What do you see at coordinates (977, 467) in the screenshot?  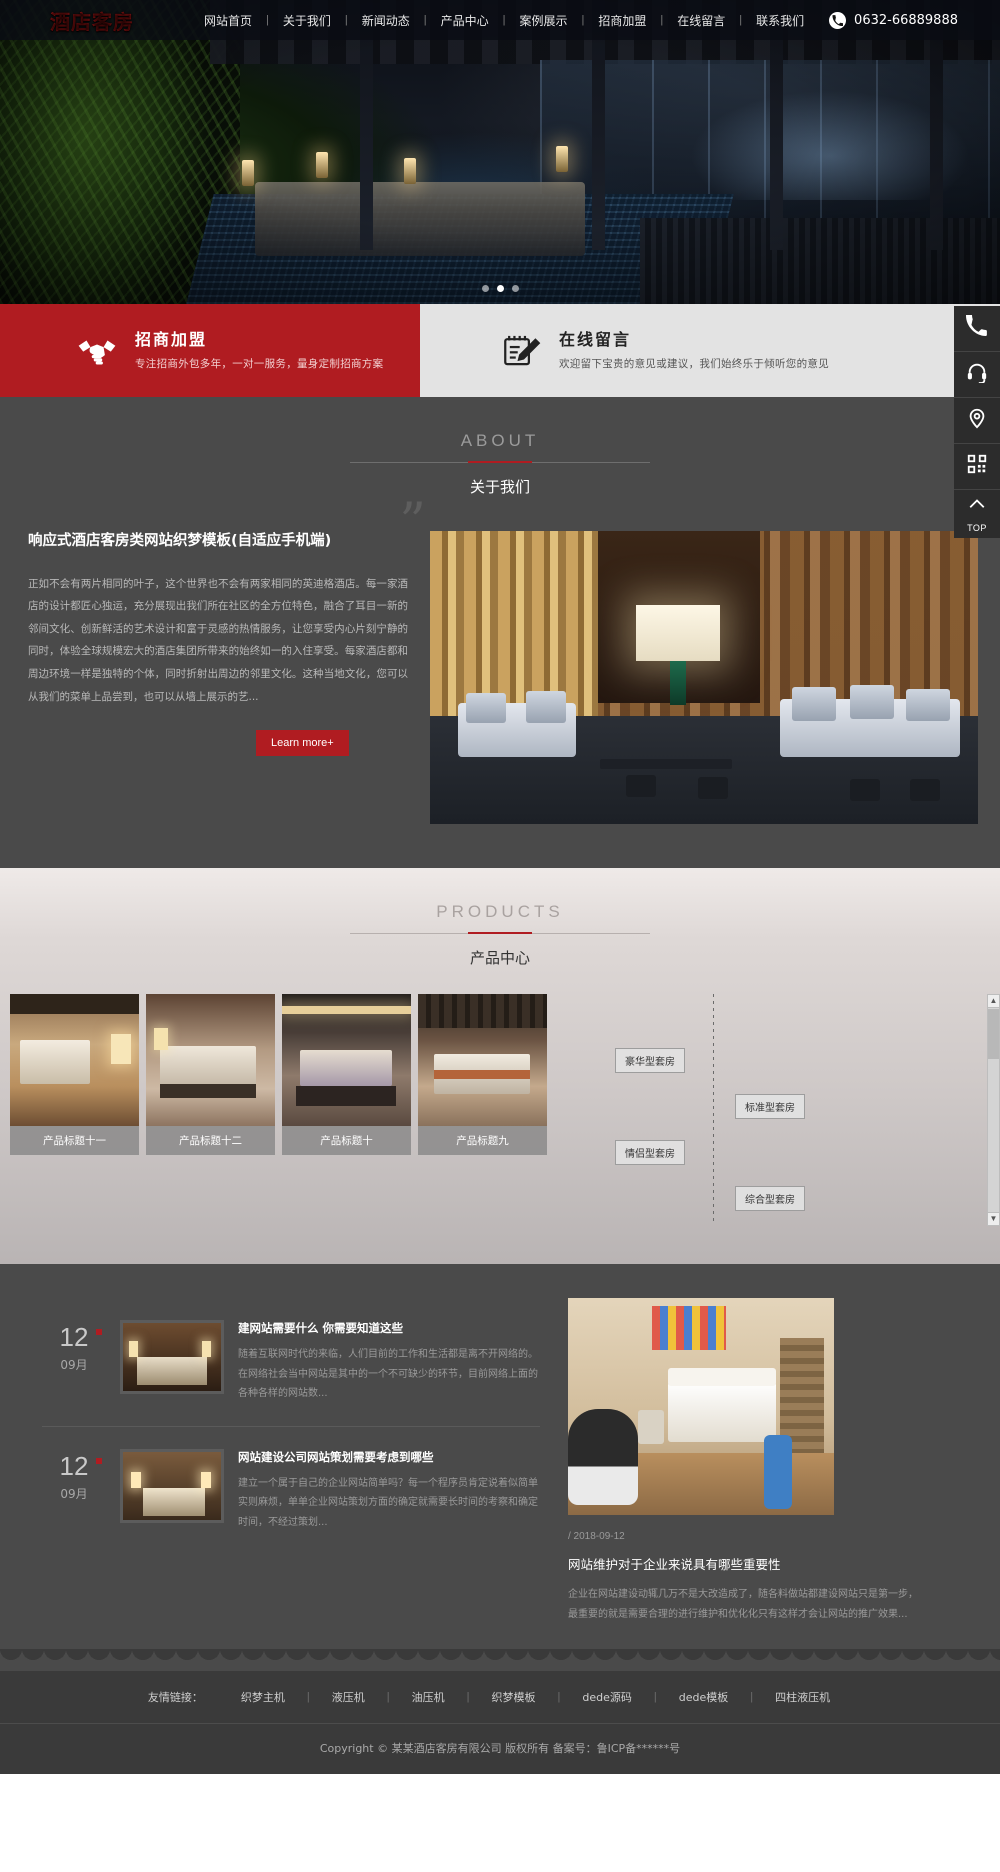 I see `sidebar-item-qrcode` at bounding box center [977, 467].